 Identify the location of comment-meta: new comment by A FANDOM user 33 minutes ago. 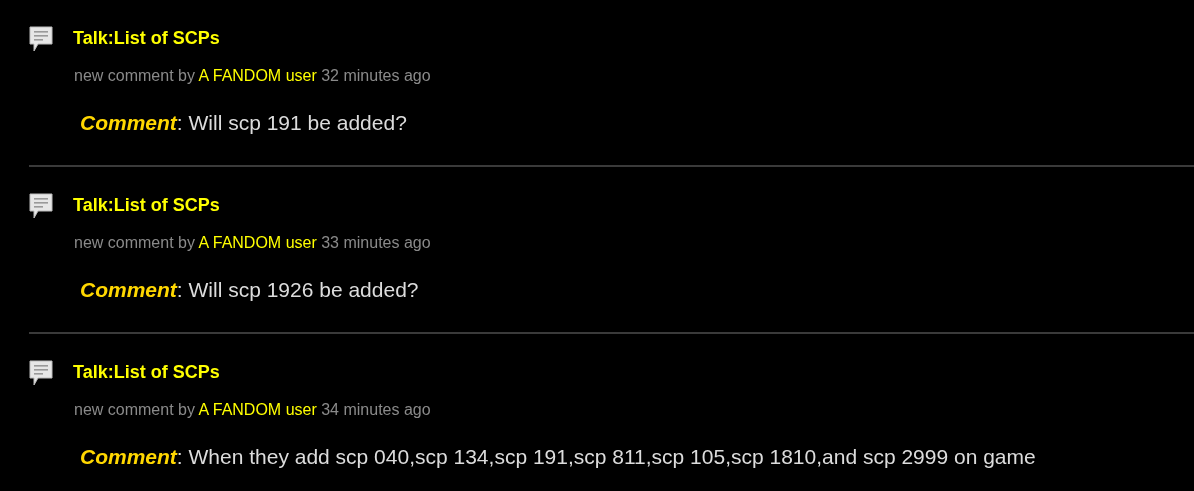
(253, 243).